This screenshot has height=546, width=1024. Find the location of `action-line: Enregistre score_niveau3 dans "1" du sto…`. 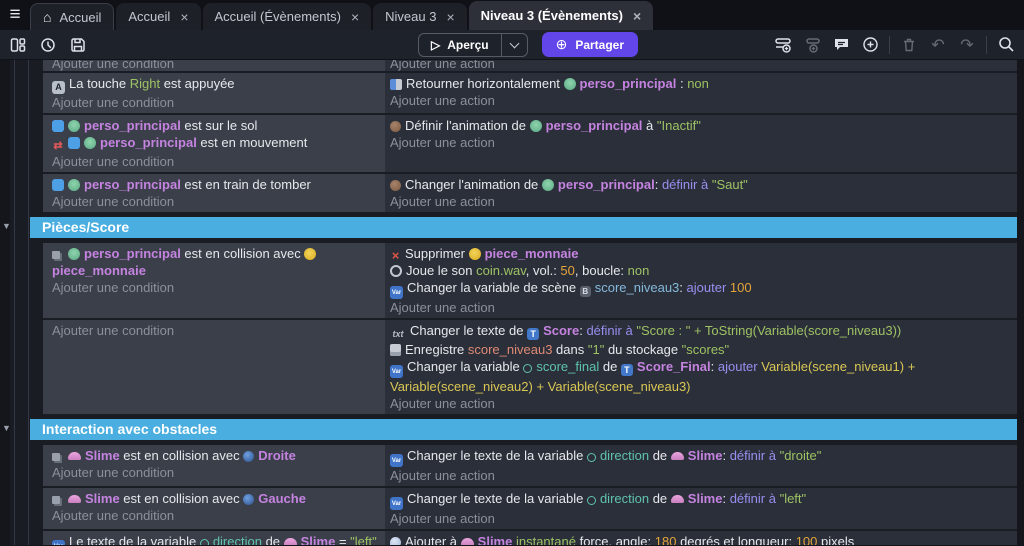

action-line: Enregistre score_niveau3 dans "1" du sto… is located at coordinates (699, 349).